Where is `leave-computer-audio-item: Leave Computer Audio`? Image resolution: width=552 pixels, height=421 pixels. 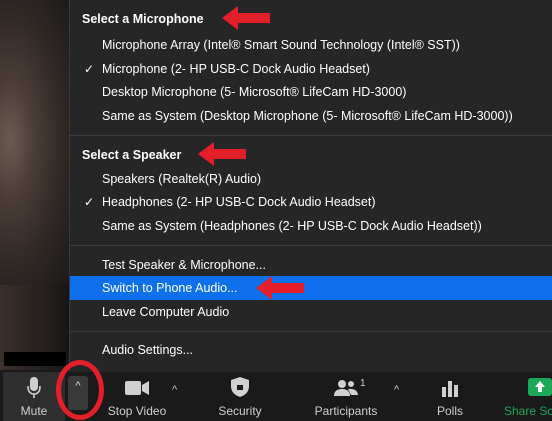 leave-computer-audio-item: Leave Computer Audio is located at coordinates (311, 312).